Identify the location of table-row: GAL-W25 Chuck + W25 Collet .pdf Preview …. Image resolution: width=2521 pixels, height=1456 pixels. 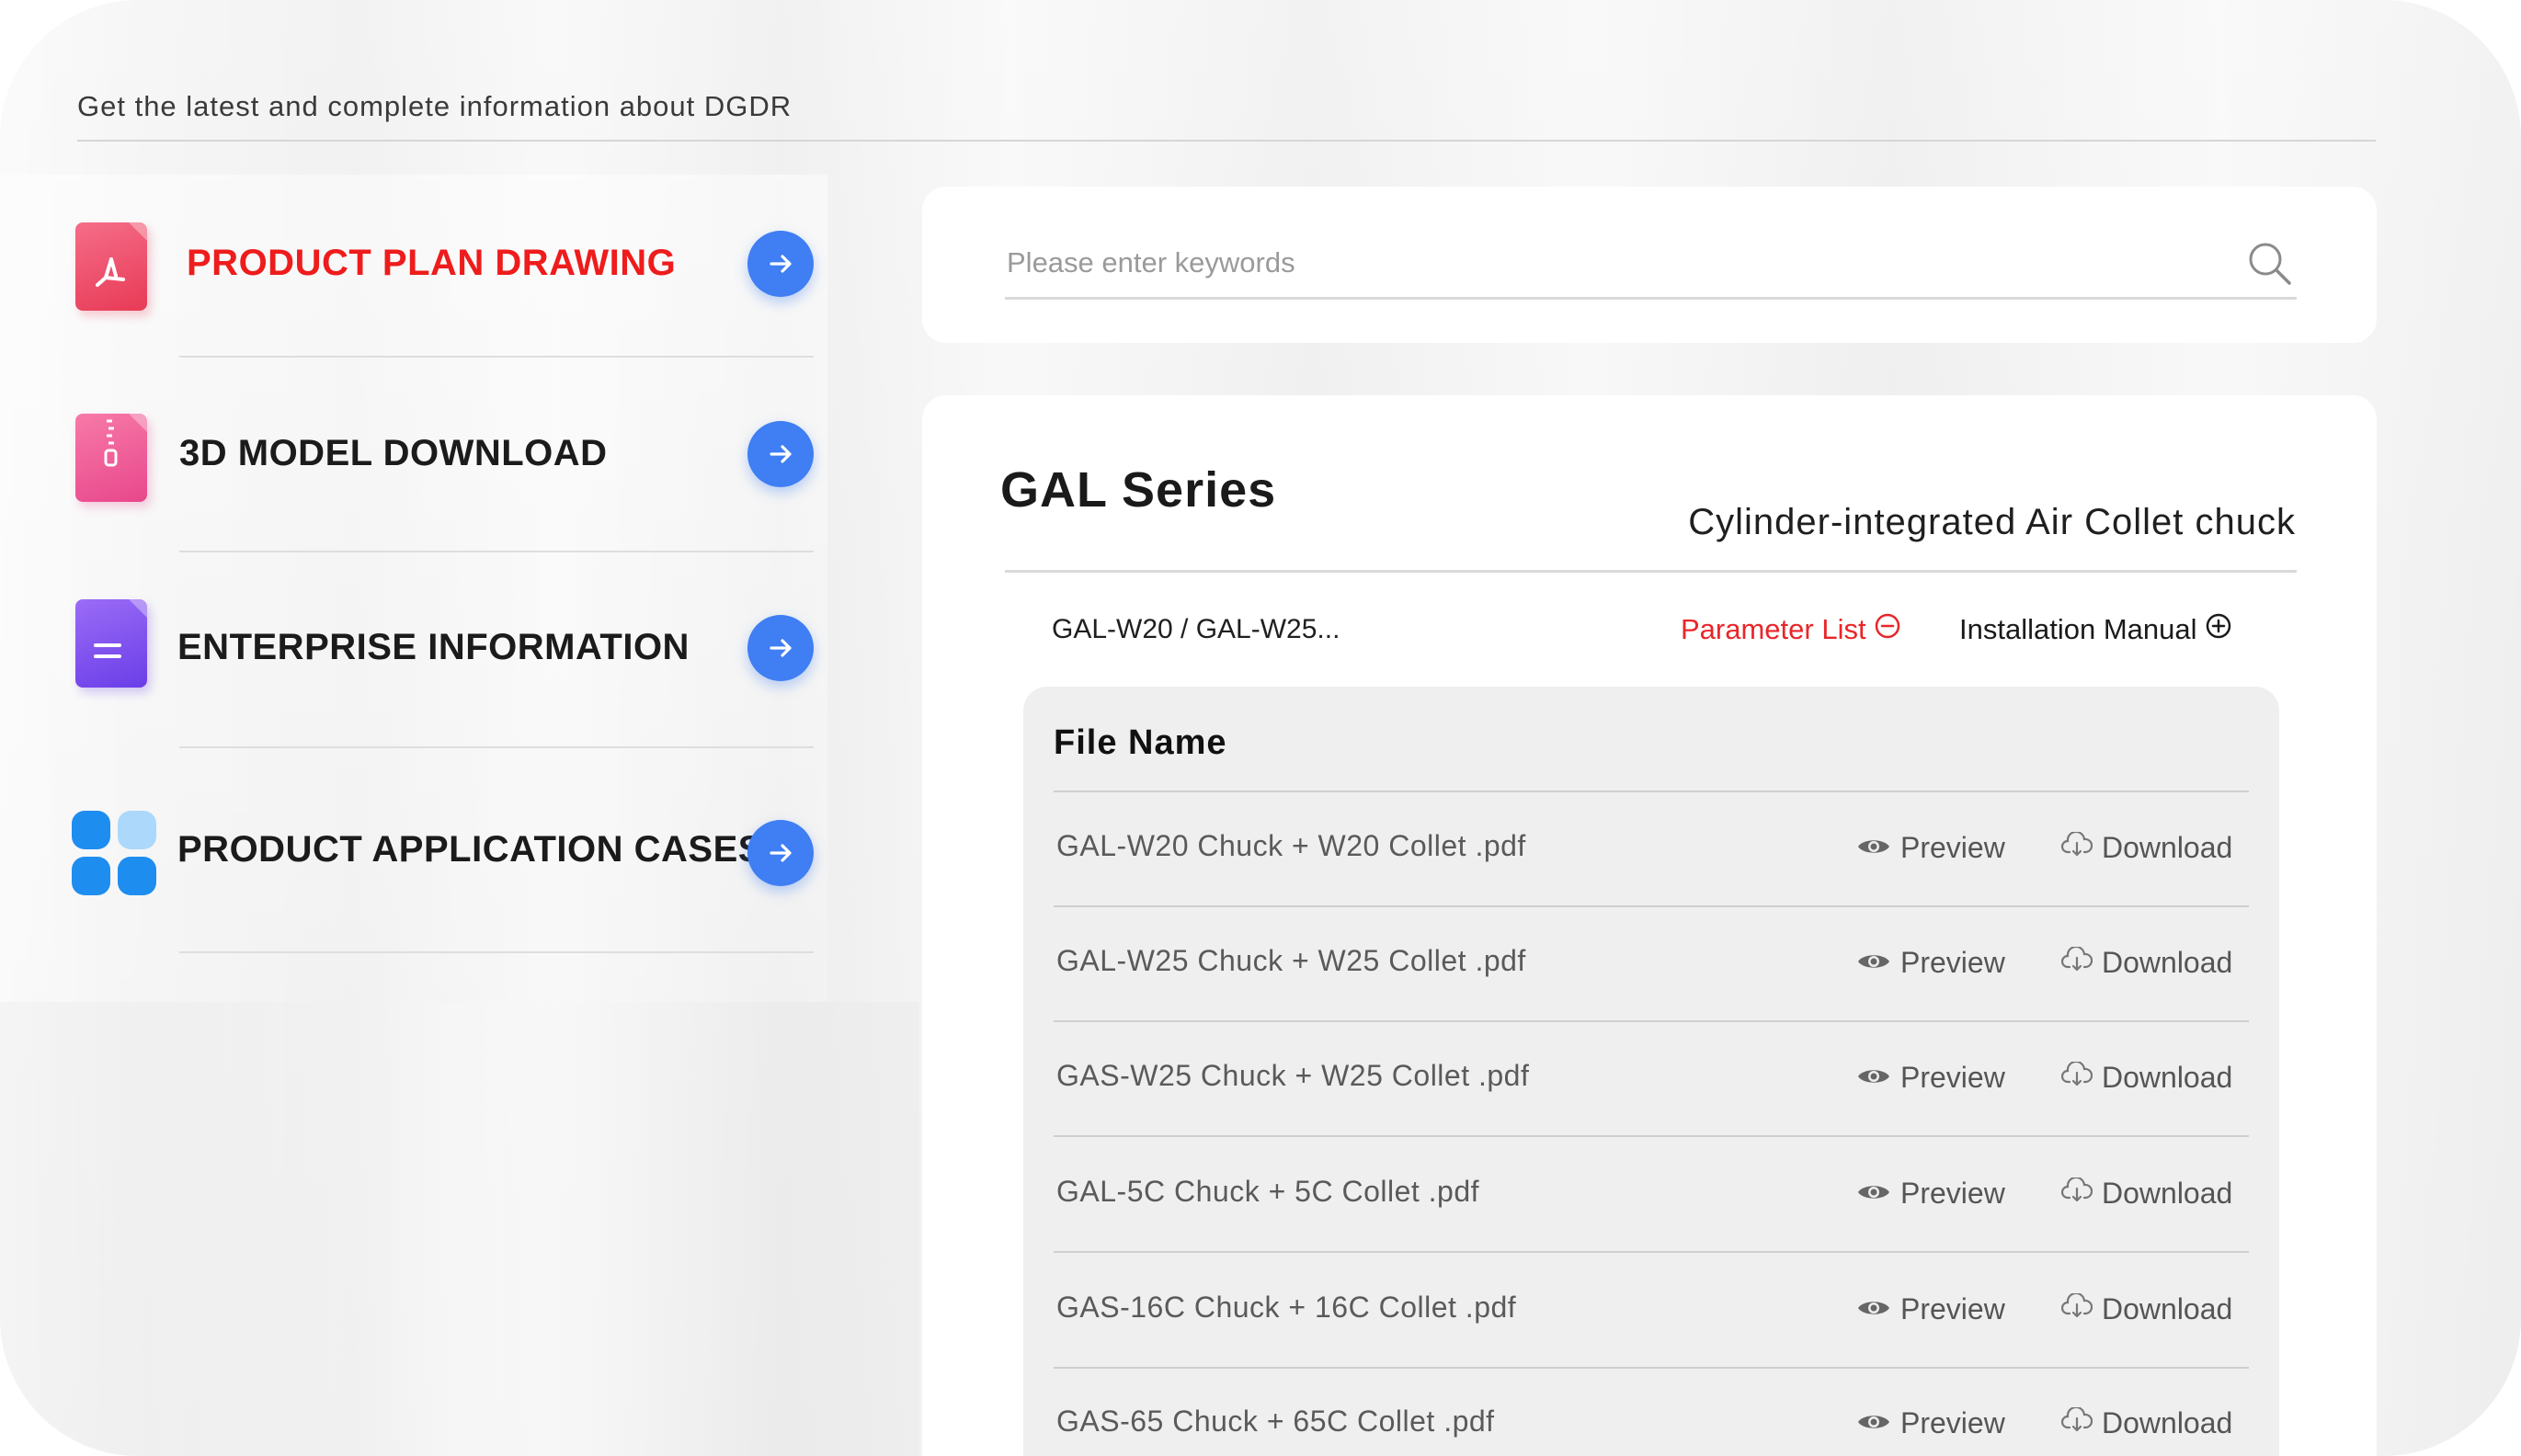
(1651, 964).